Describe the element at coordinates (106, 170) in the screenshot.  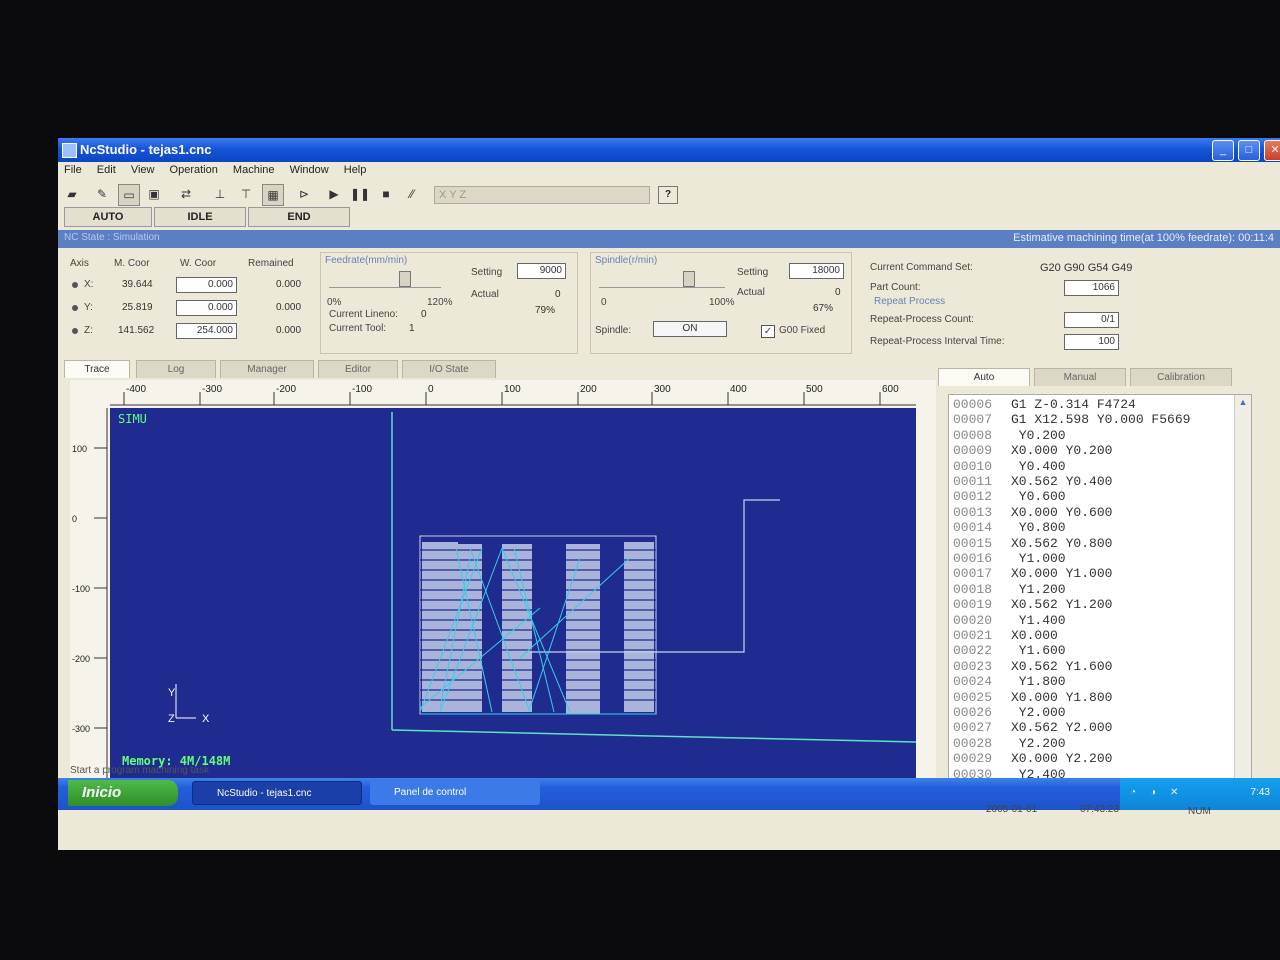
I see `menu-edit: Edit` at that location.